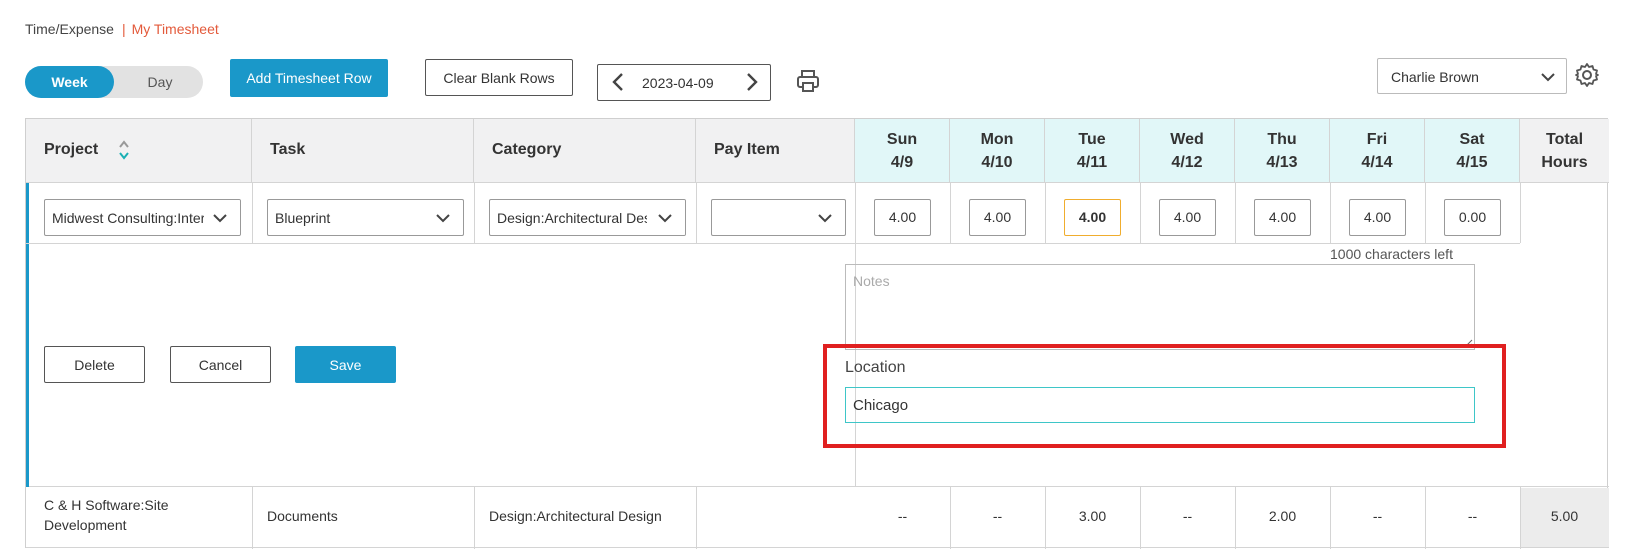 This screenshot has width=1637, height=549. I want to click on breadcrumb: Time/Expense | My Timesheet, so click(122, 29).